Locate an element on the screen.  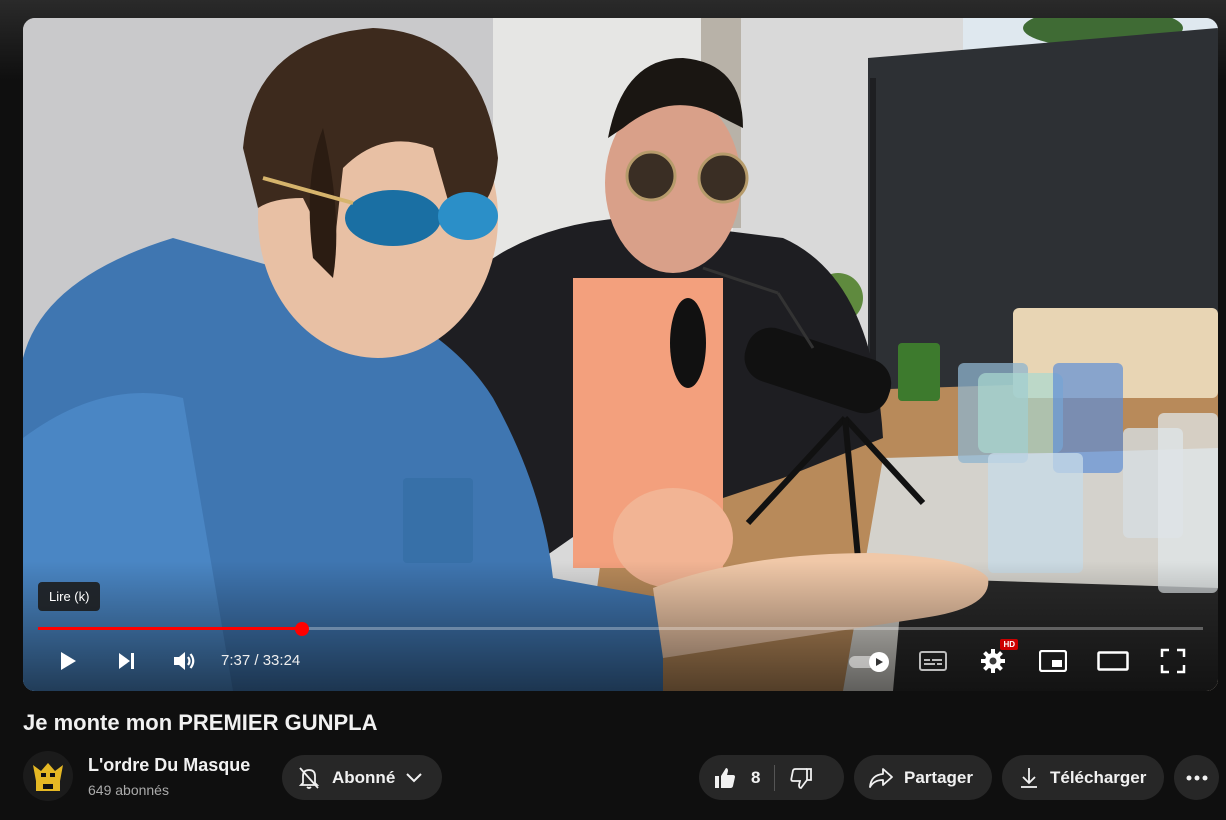
next-button is located at coordinates (126, 661).